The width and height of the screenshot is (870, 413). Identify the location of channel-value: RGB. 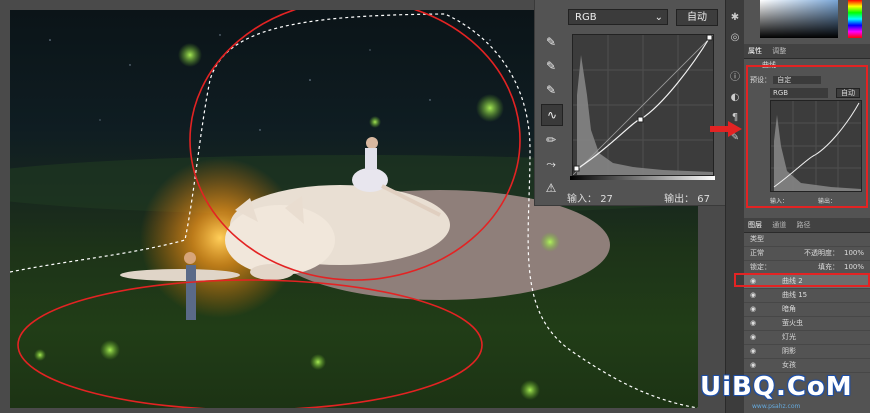
(586, 17).